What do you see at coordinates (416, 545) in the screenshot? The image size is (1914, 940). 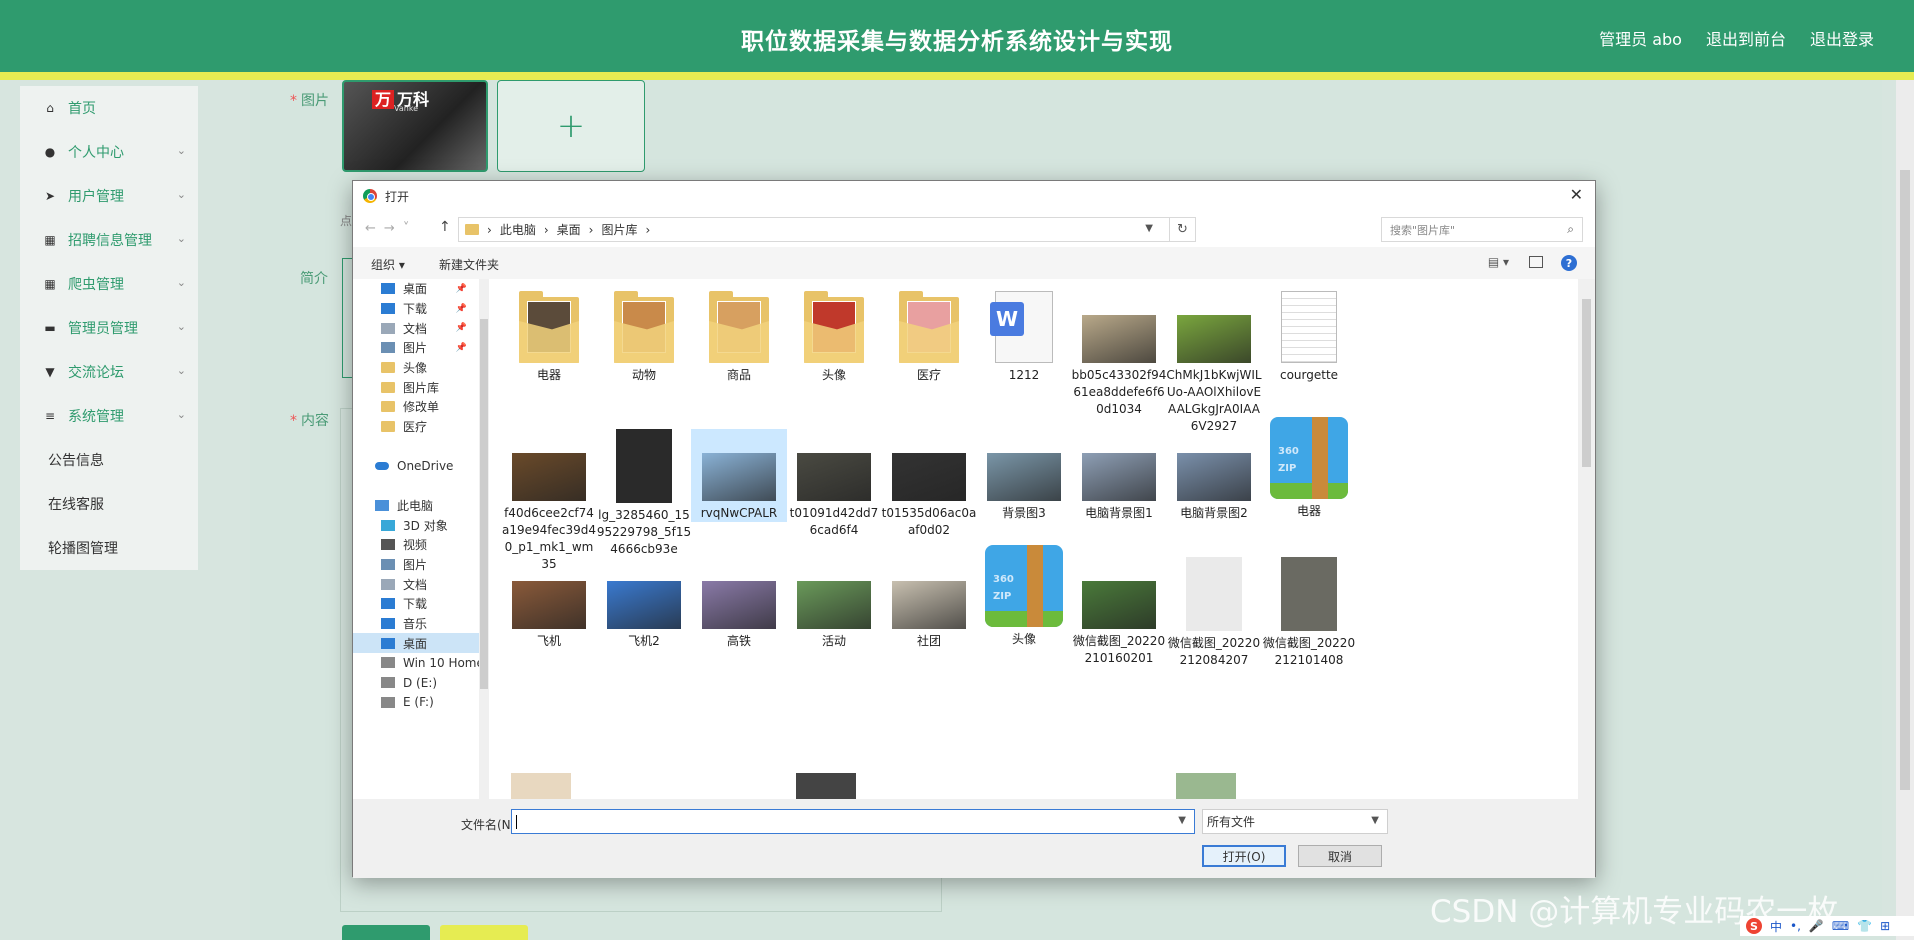 I see `tree-item: 视频` at bounding box center [416, 545].